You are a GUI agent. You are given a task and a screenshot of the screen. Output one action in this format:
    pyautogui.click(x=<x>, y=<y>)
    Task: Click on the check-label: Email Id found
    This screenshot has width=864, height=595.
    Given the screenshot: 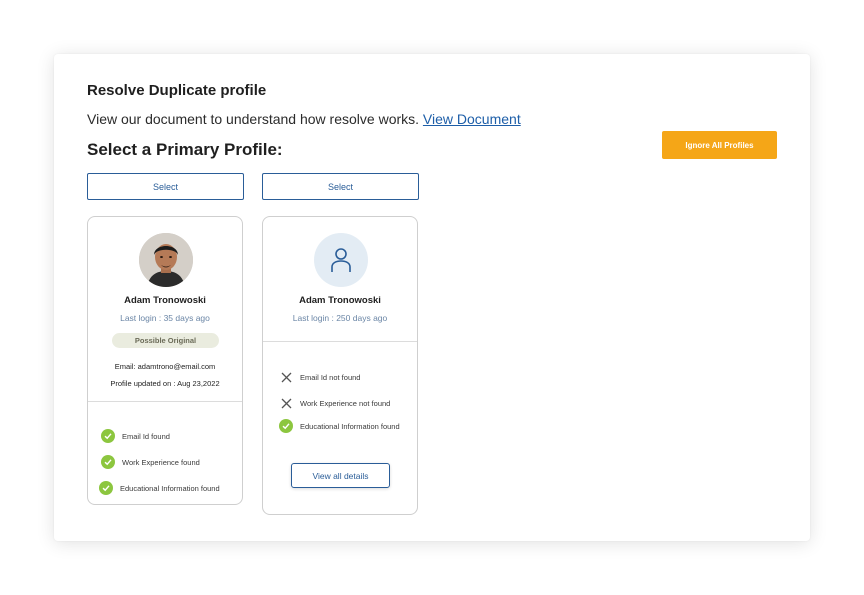 What is the action you would take?
    pyautogui.click(x=146, y=436)
    